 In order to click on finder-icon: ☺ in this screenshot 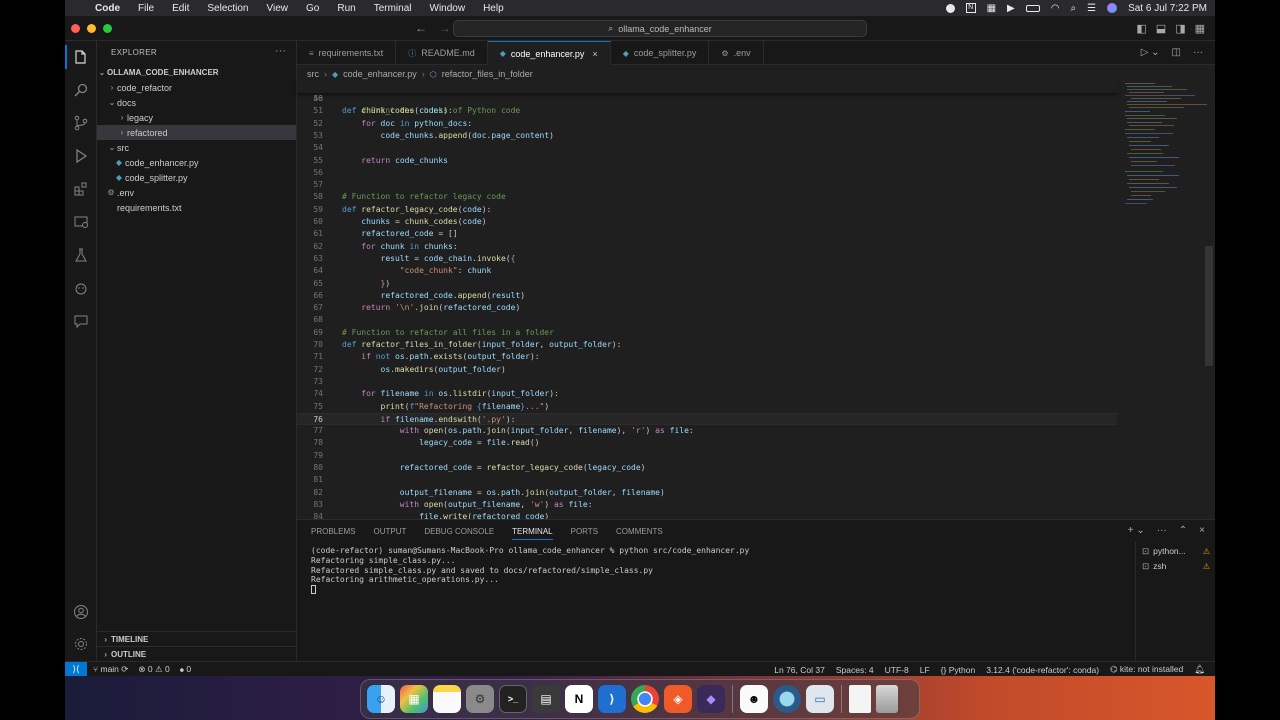, I will do `click(381, 699)`.